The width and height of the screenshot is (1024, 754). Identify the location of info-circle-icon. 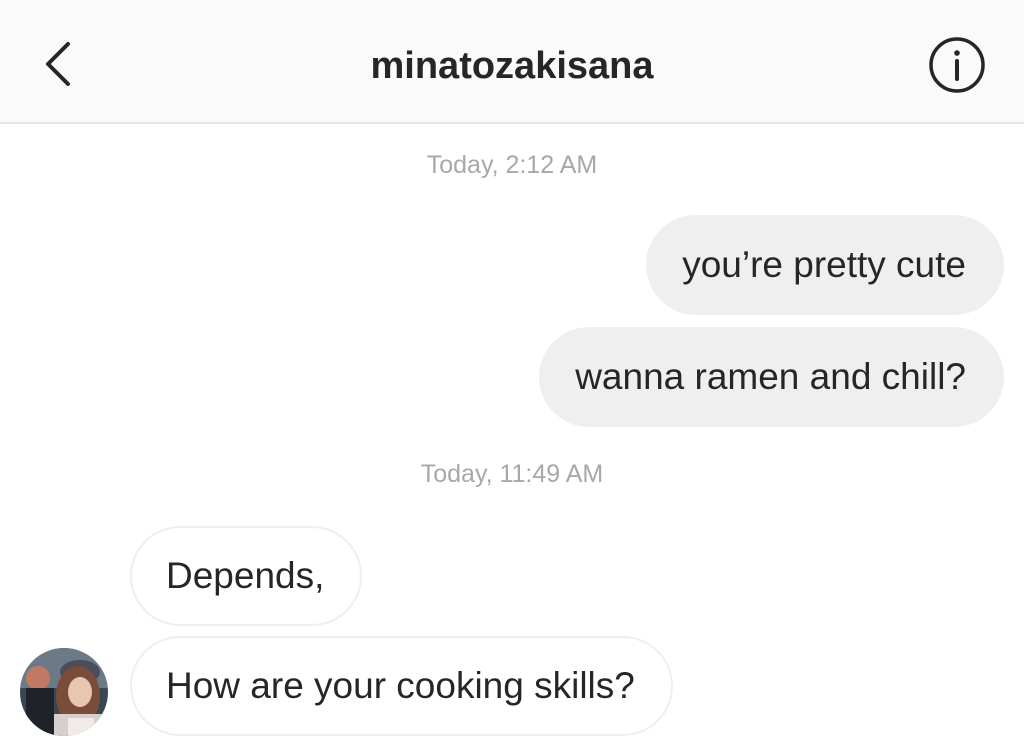
(957, 65).